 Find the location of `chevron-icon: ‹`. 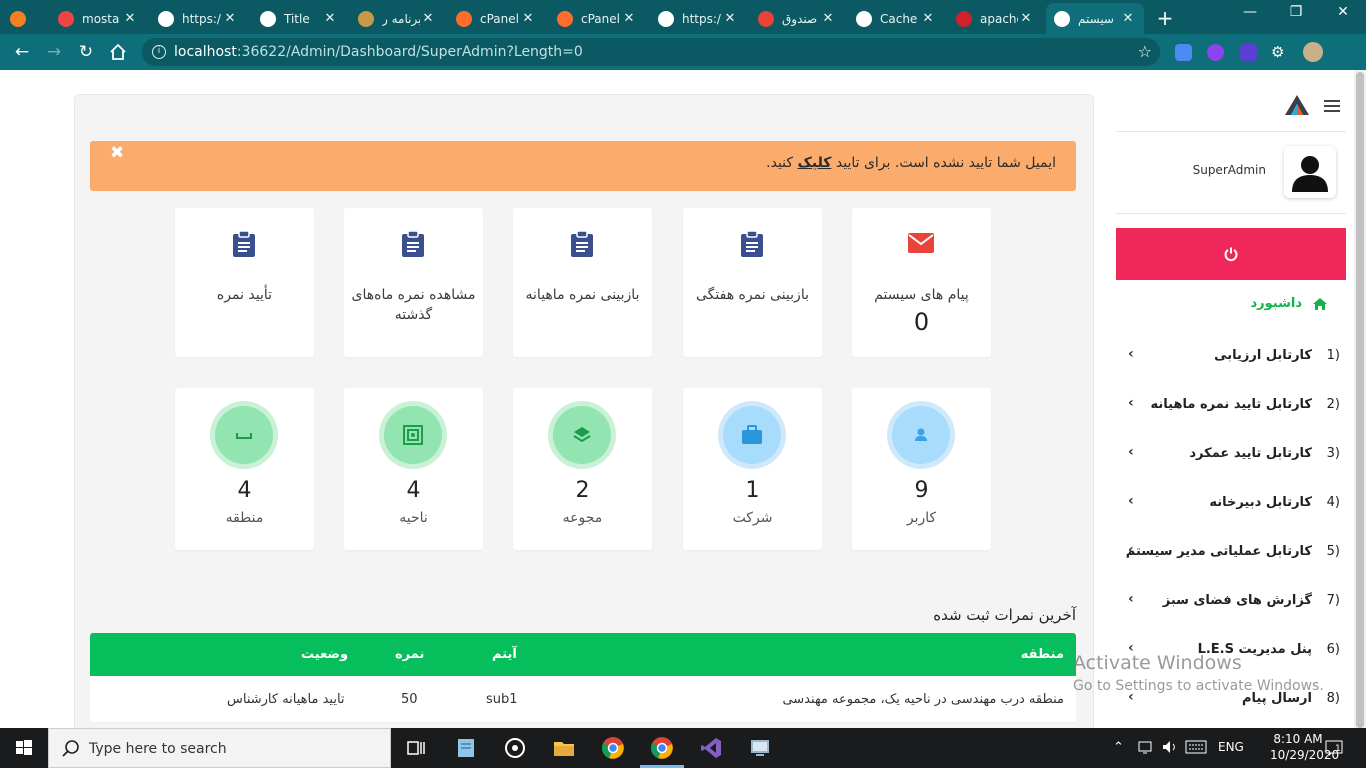

chevron-icon: ‹ is located at coordinates (1131, 354).